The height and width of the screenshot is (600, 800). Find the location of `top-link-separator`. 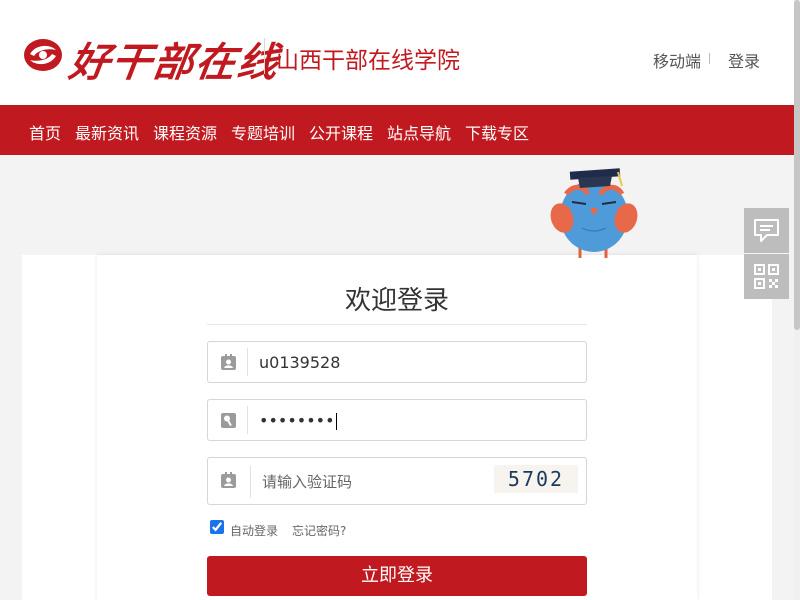

top-link-separator is located at coordinates (709, 58).